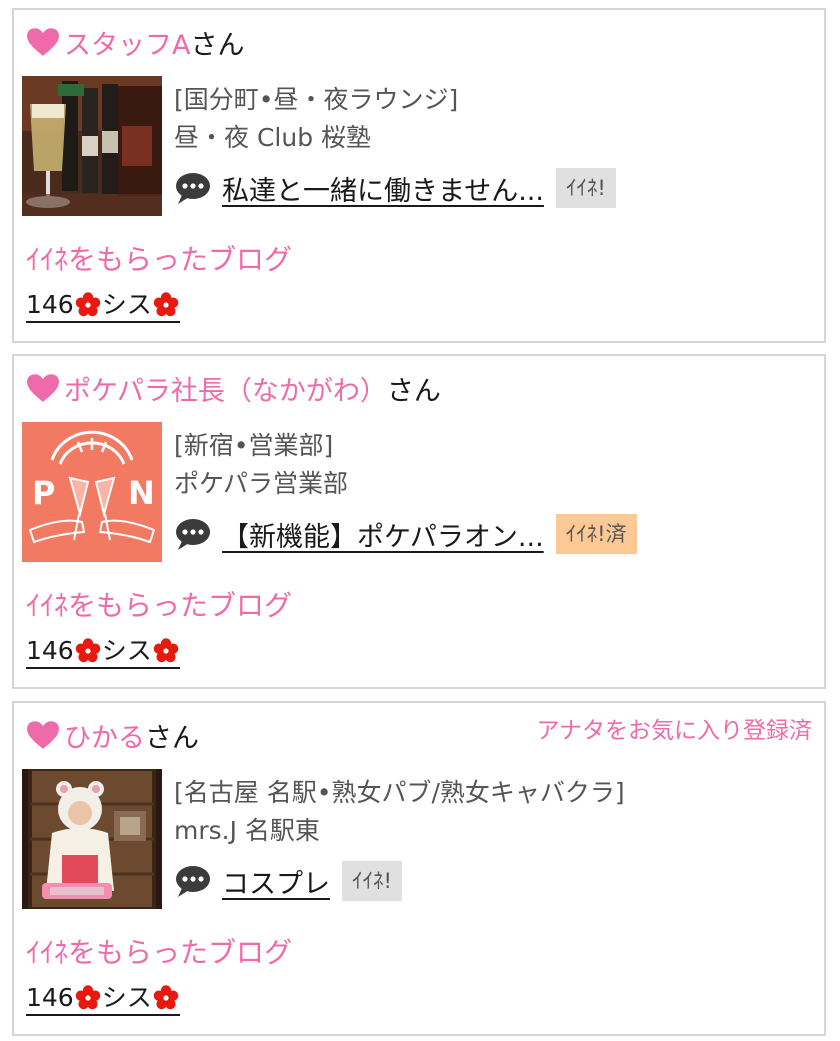  Describe the element at coordinates (596, 534) in the screenshot. I see `iine-done-button: ｲｲﾈ!済` at that location.